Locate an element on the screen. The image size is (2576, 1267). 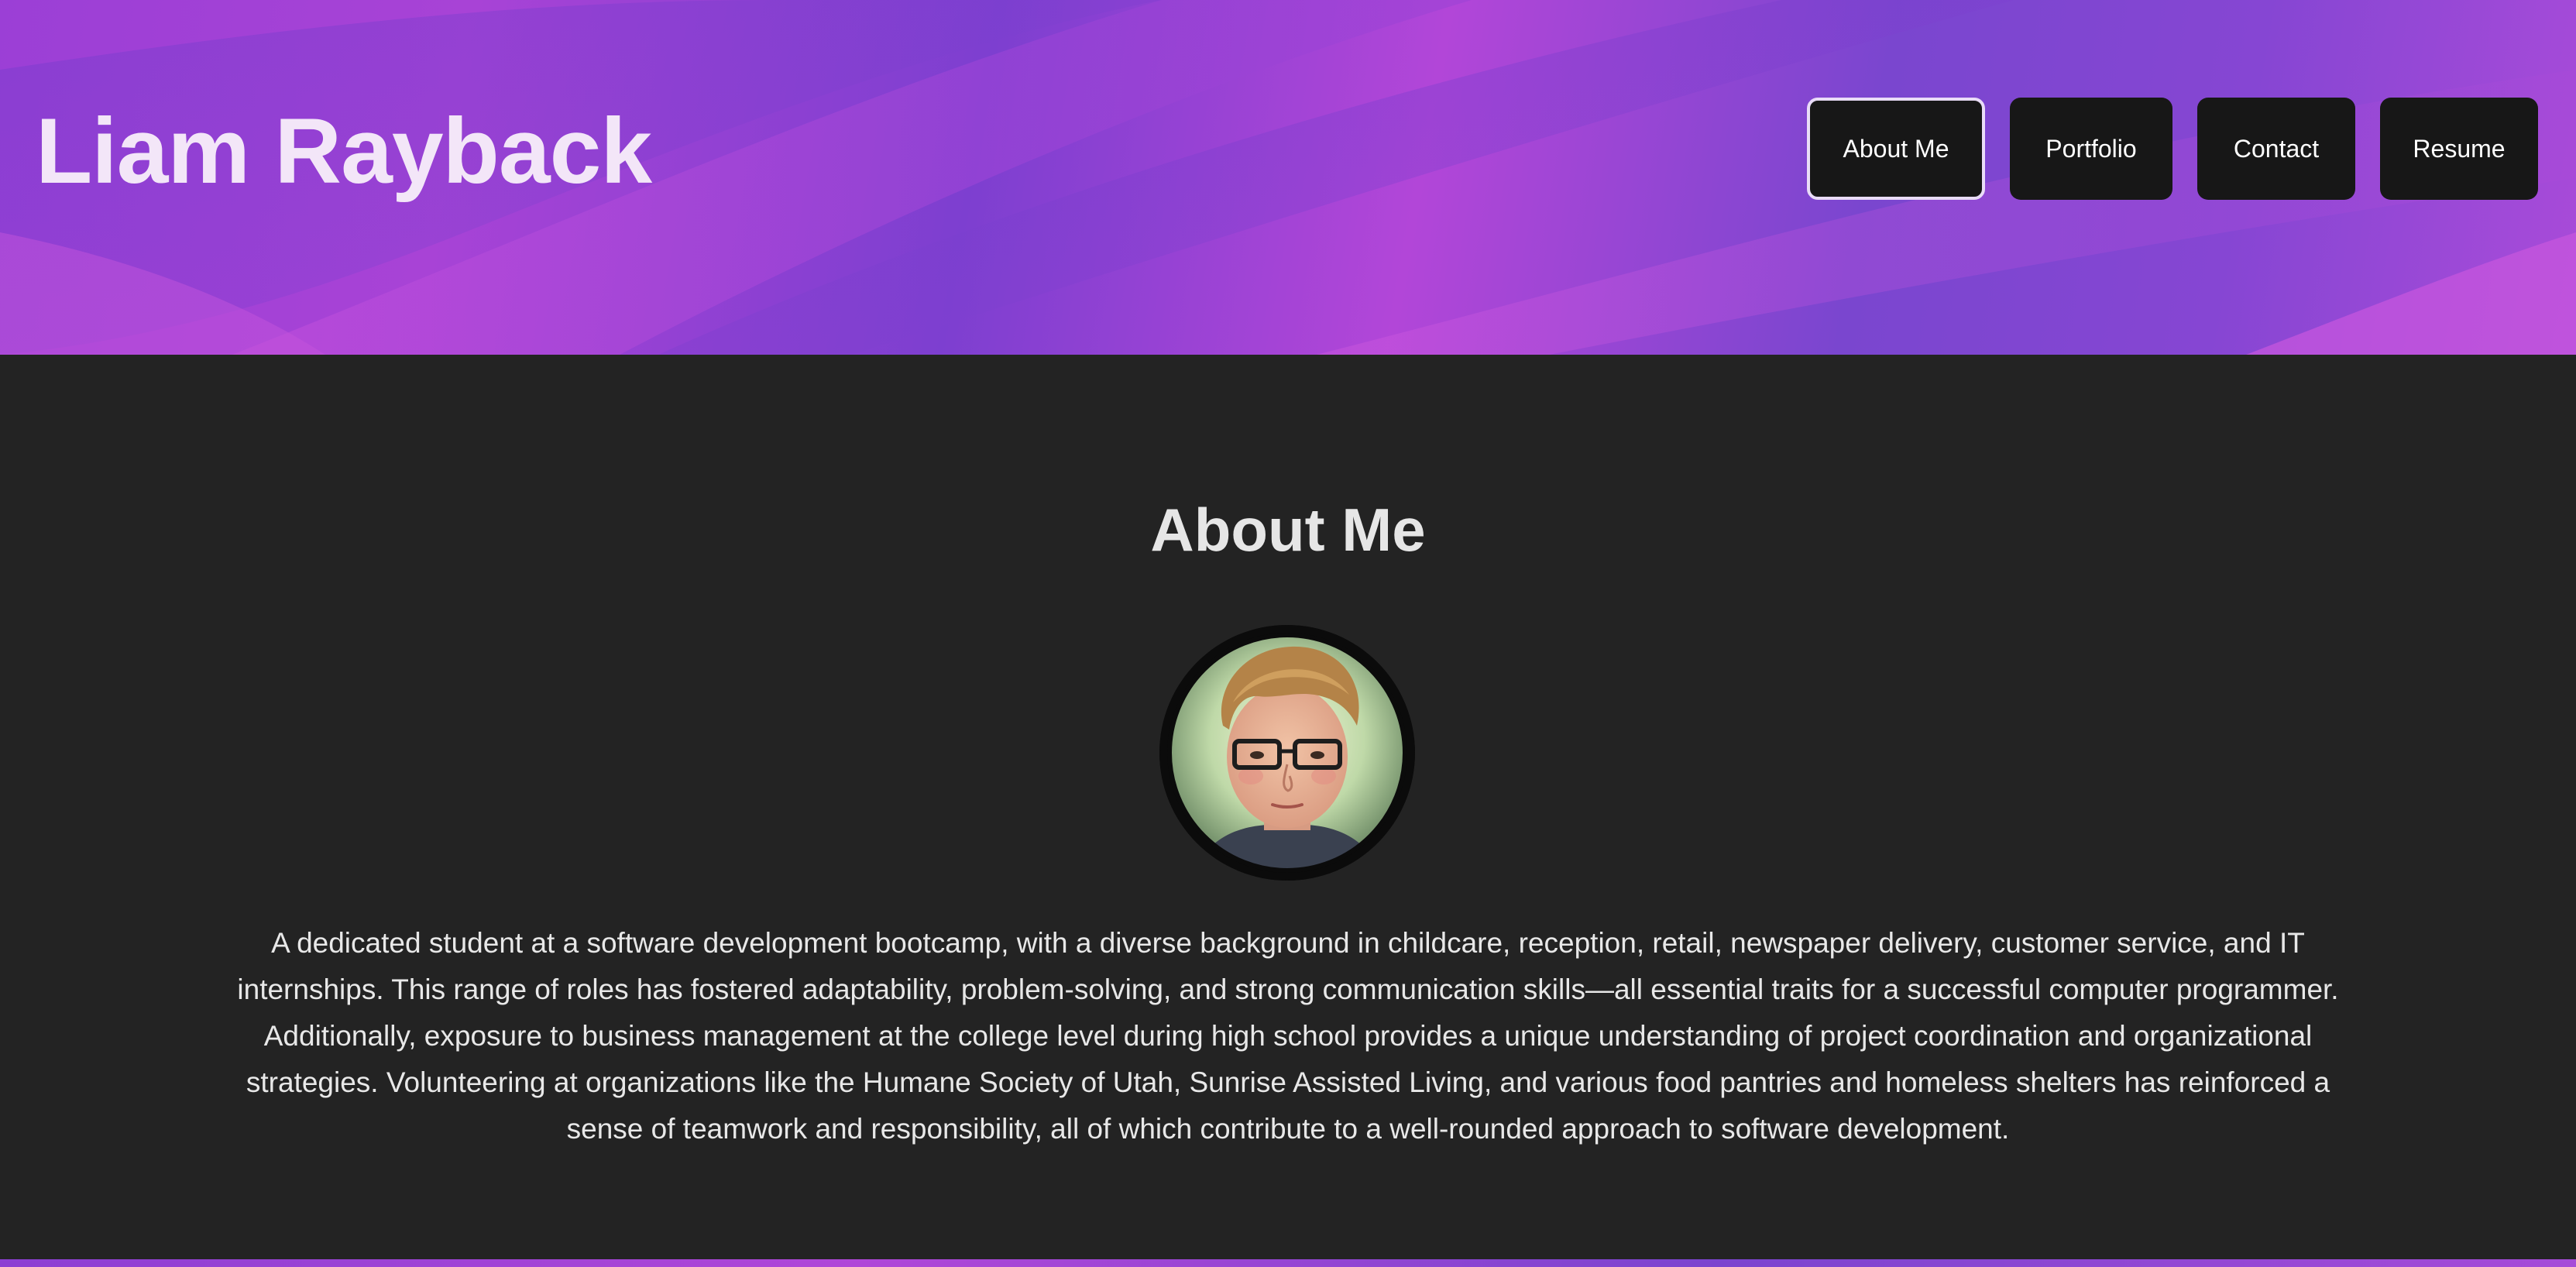
nav-about-me-button: About Me is located at coordinates (1896, 149).